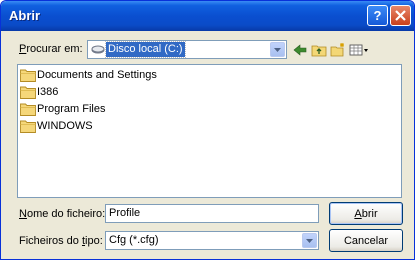 This screenshot has height=260, width=415. What do you see at coordinates (134, 240) in the screenshot?
I see `filetype-value: Cfg (*.cfg)` at bounding box center [134, 240].